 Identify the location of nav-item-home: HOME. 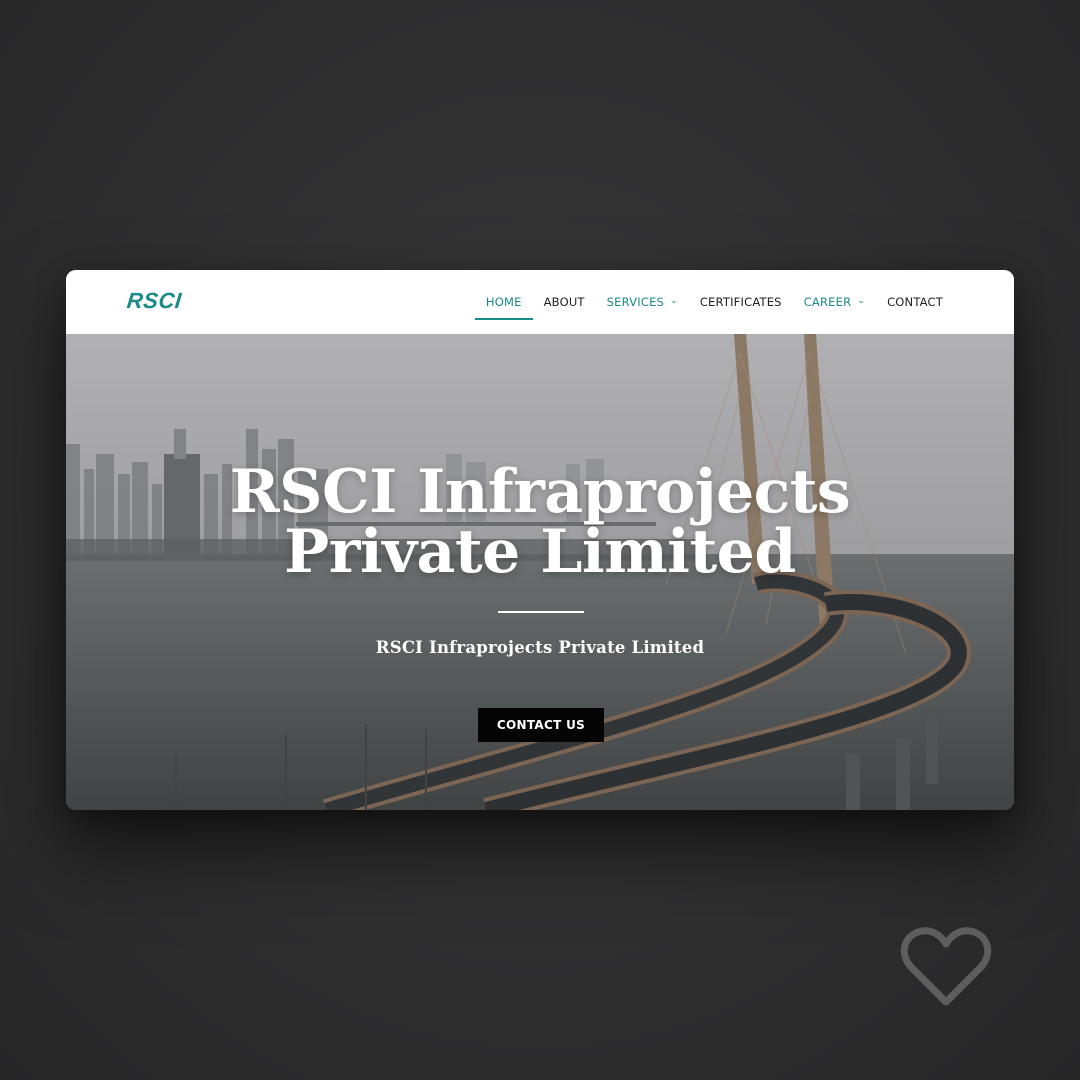
(503, 302).